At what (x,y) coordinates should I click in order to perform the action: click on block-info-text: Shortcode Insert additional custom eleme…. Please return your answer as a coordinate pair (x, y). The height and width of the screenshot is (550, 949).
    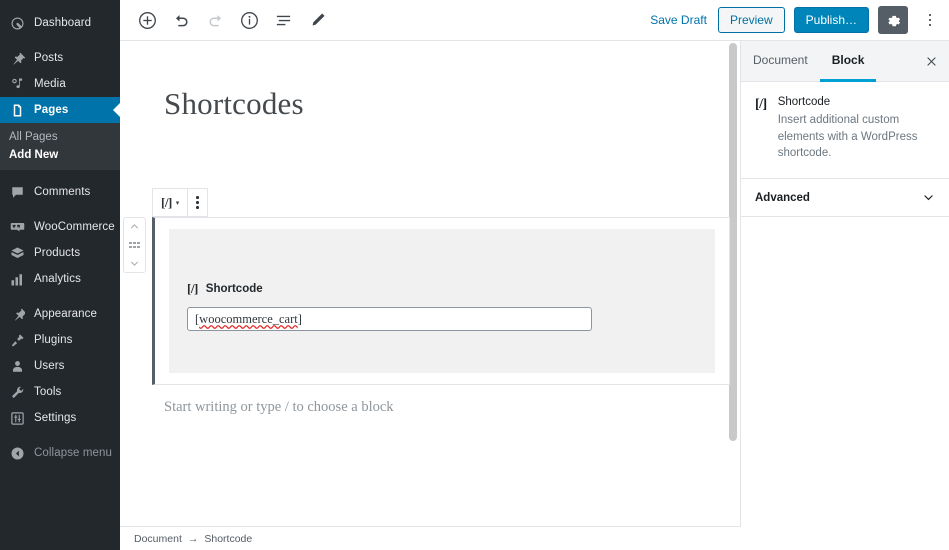
    Looking at the image, I should click on (856, 129).